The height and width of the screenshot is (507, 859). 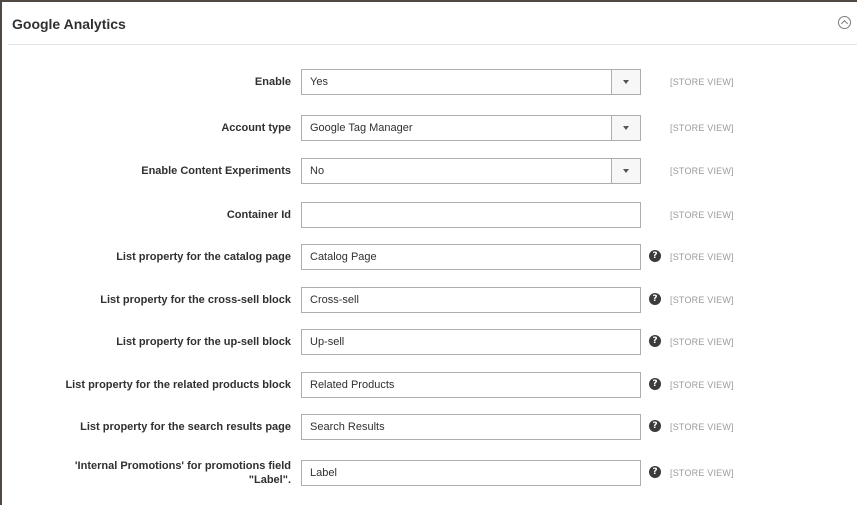 I want to click on account-type-value: Google Tag Manager, so click(x=361, y=128).